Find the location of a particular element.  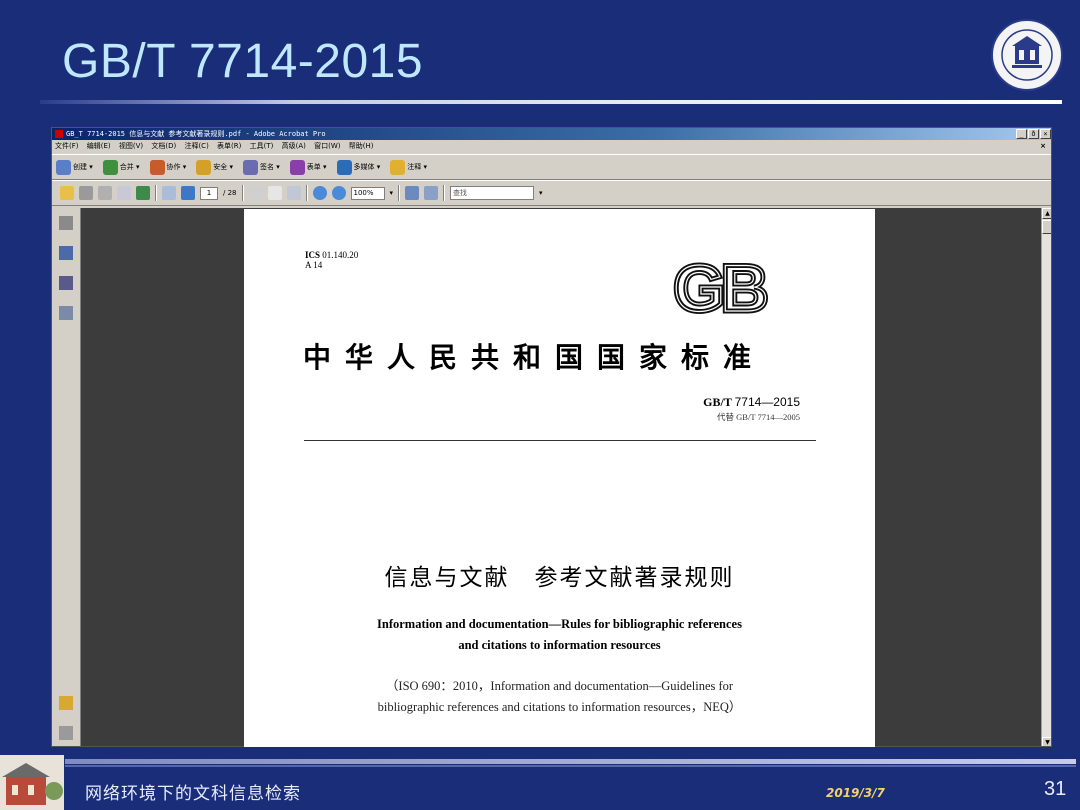

replaces-note: 代替 GB/T 7714—2005 is located at coordinates (758, 417).